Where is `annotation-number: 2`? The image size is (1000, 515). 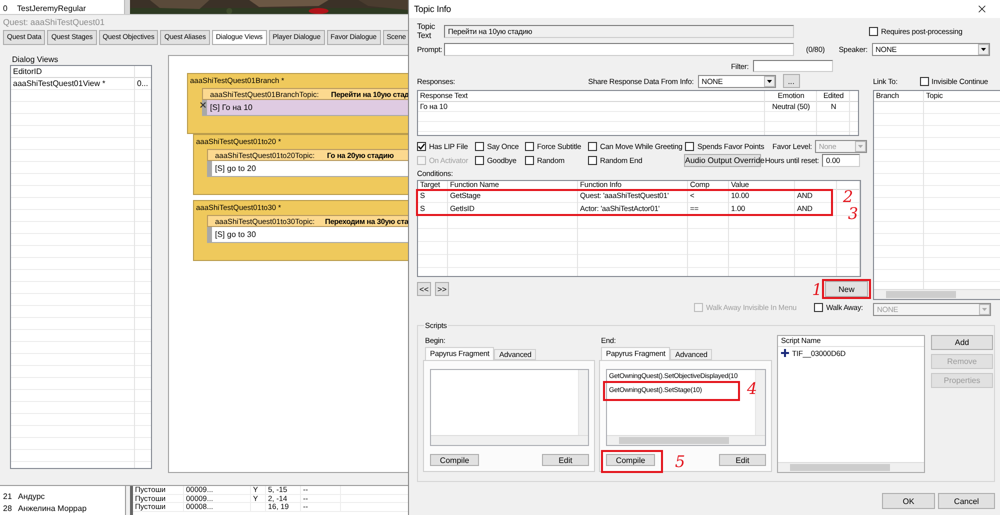
annotation-number: 2 is located at coordinates (848, 197).